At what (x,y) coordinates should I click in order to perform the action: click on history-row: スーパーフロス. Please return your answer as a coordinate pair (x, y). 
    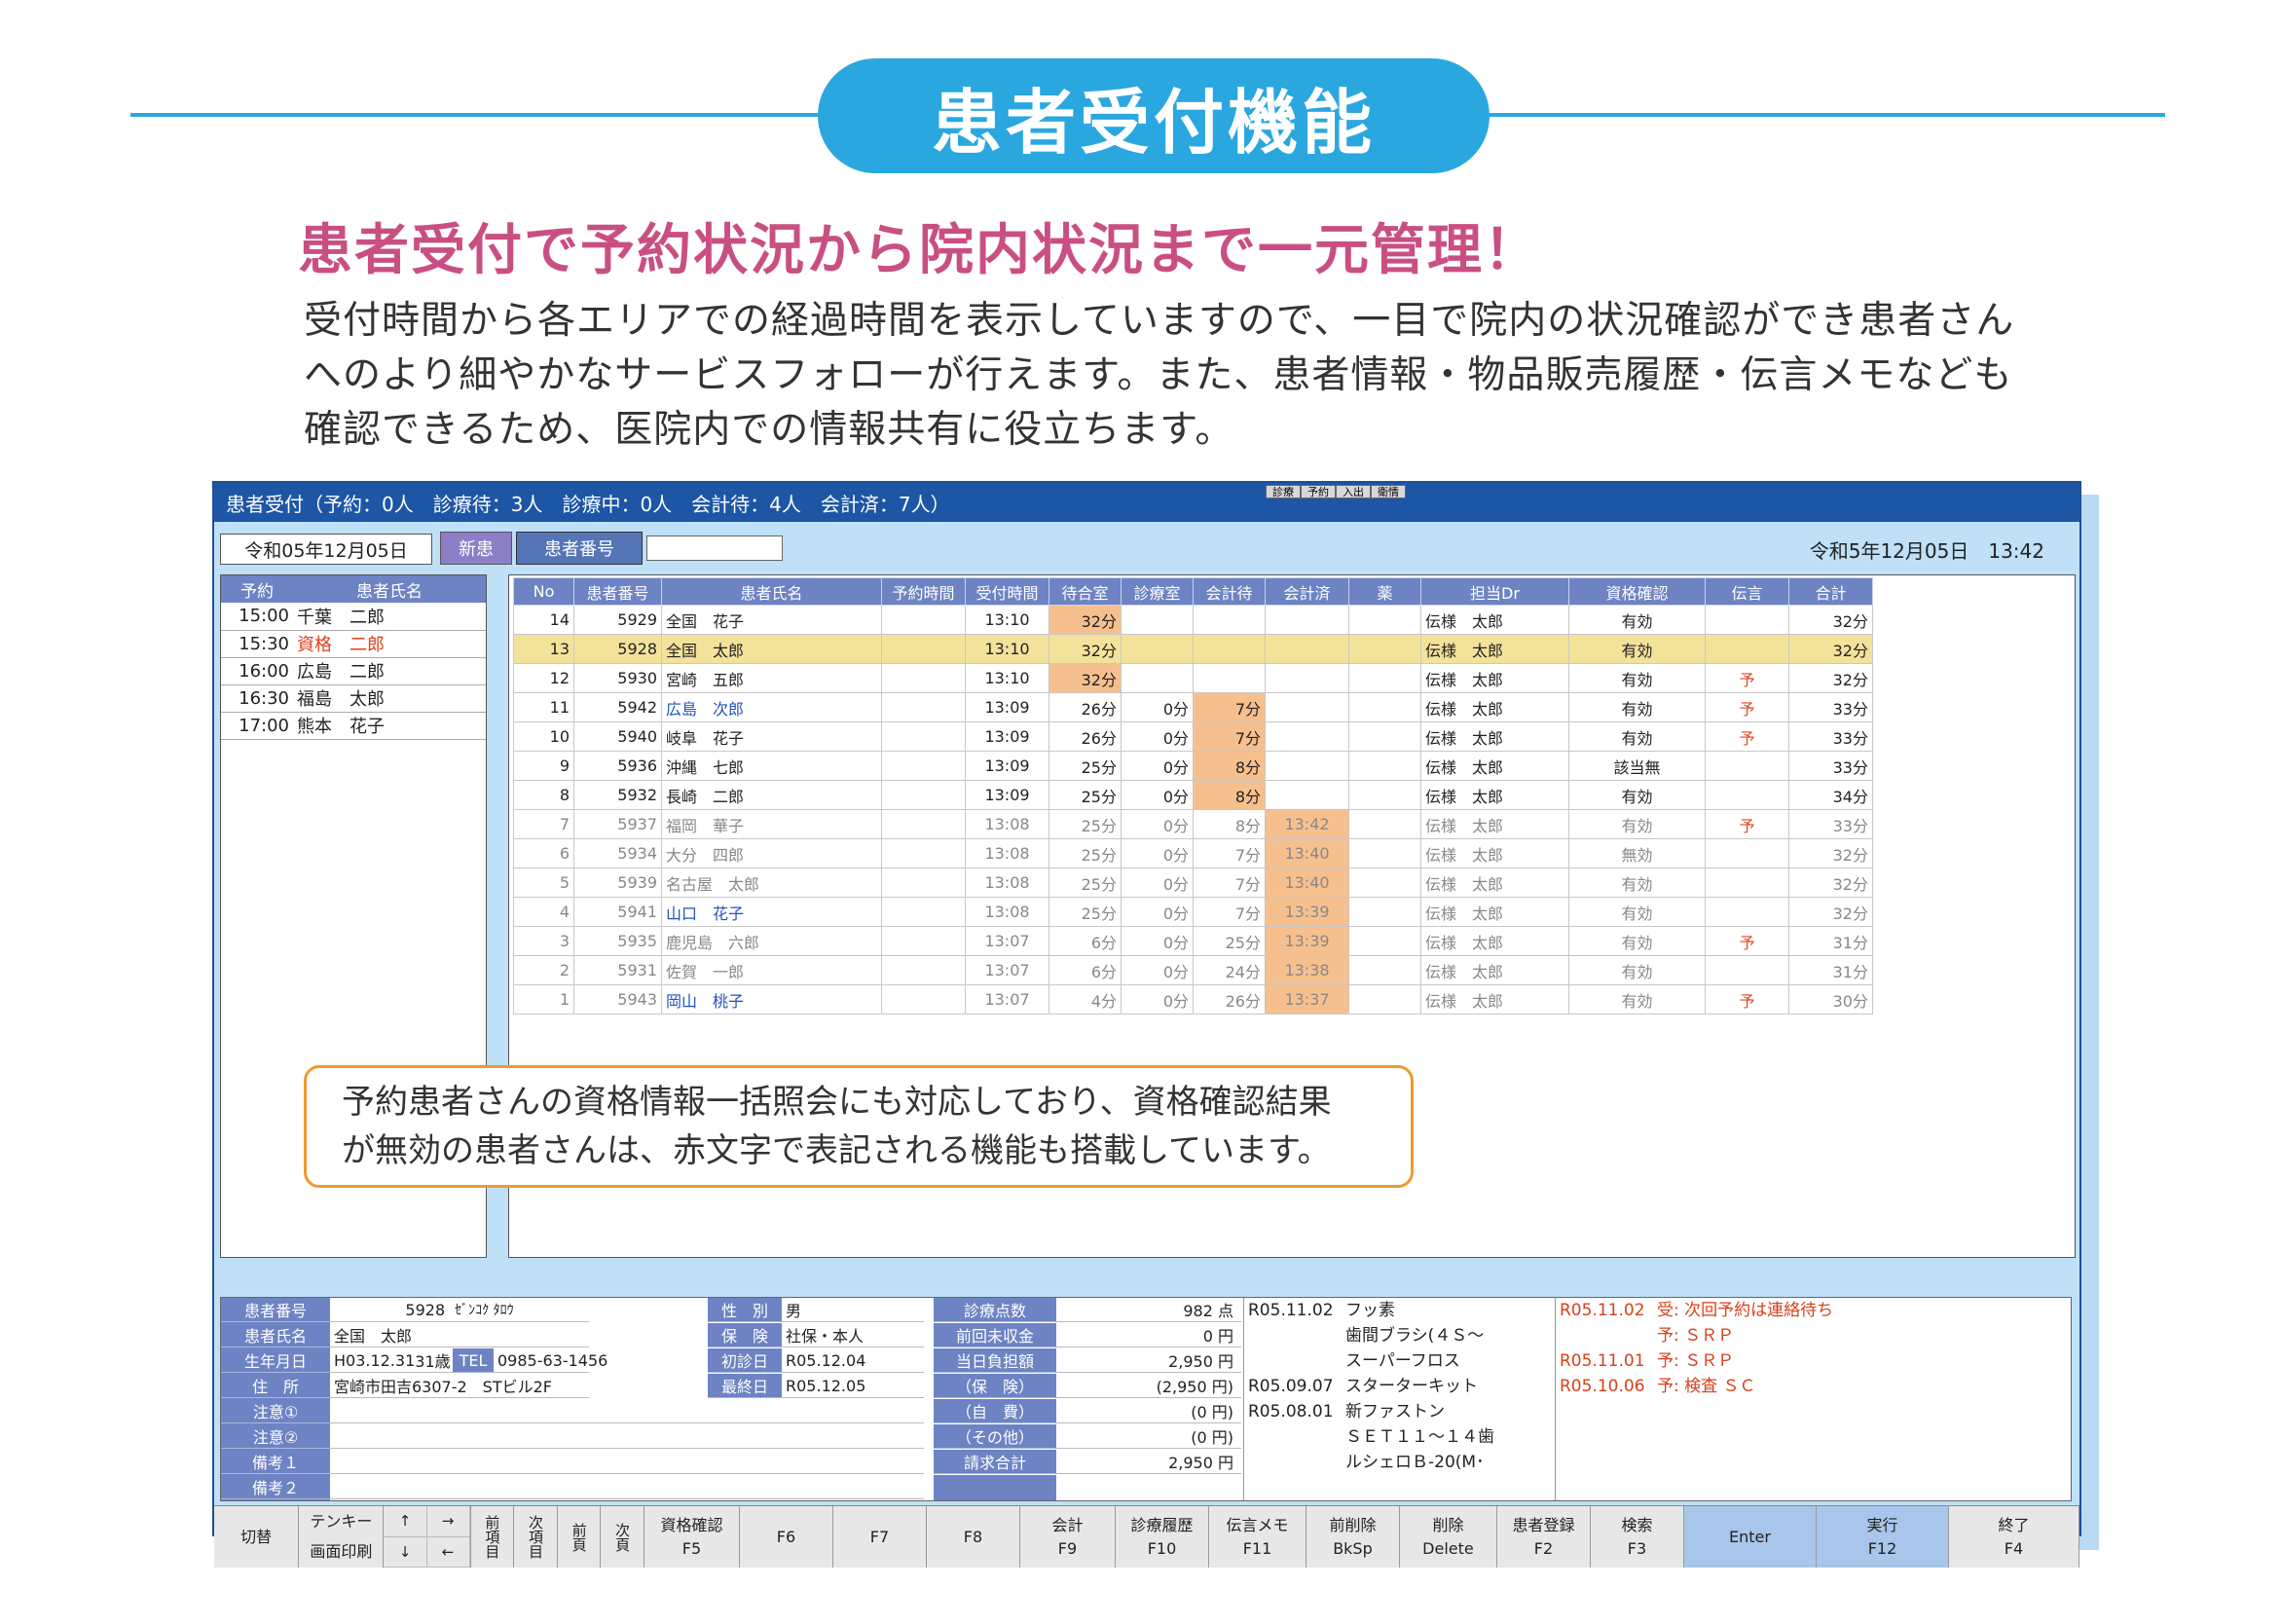
    Looking at the image, I should click on (1401, 1361).